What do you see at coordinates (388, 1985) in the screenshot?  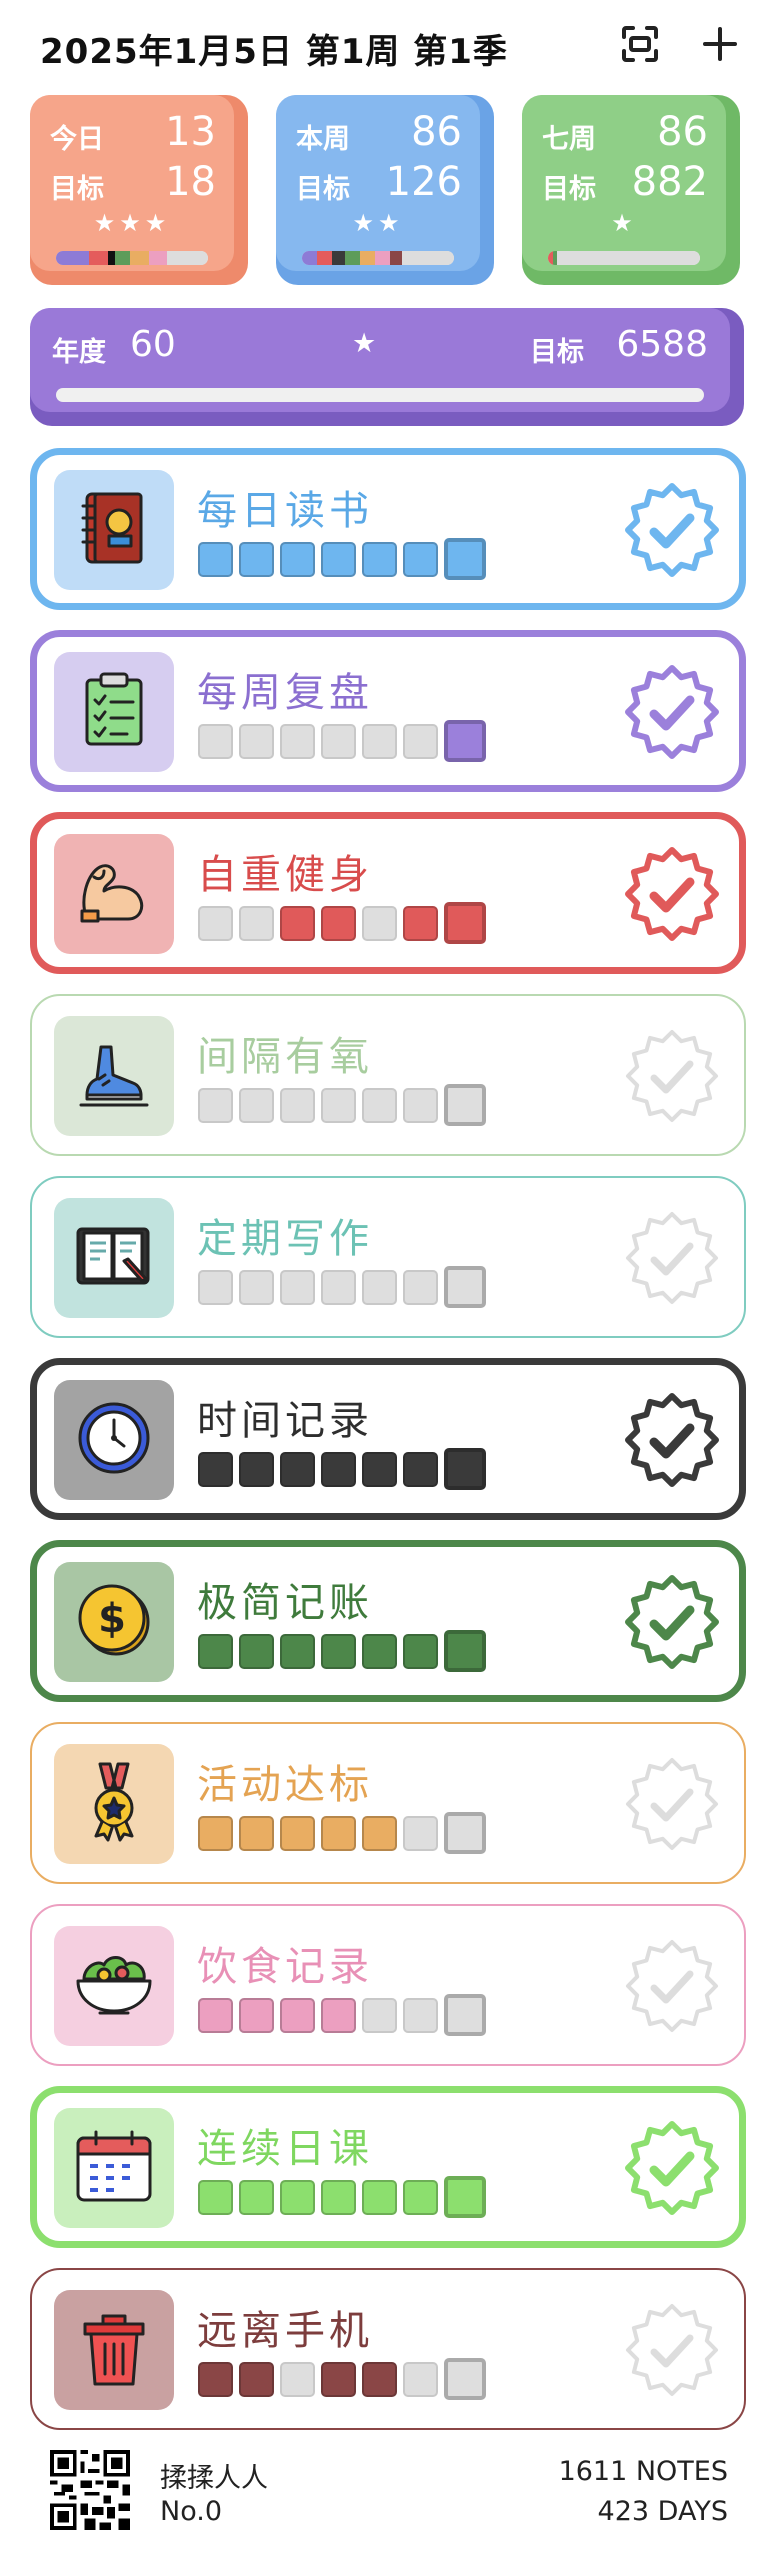 I see `habit-card-8: 饮食记录` at bounding box center [388, 1985].